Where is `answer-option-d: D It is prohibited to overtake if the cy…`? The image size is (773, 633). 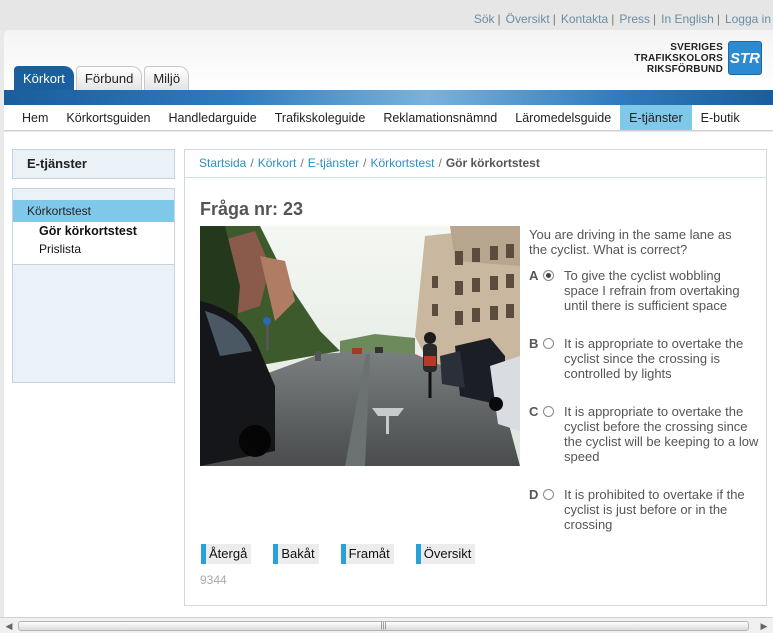 answer-option-d: D It is prohibited to overtake if the cy… is located at coordinates (645, 509).